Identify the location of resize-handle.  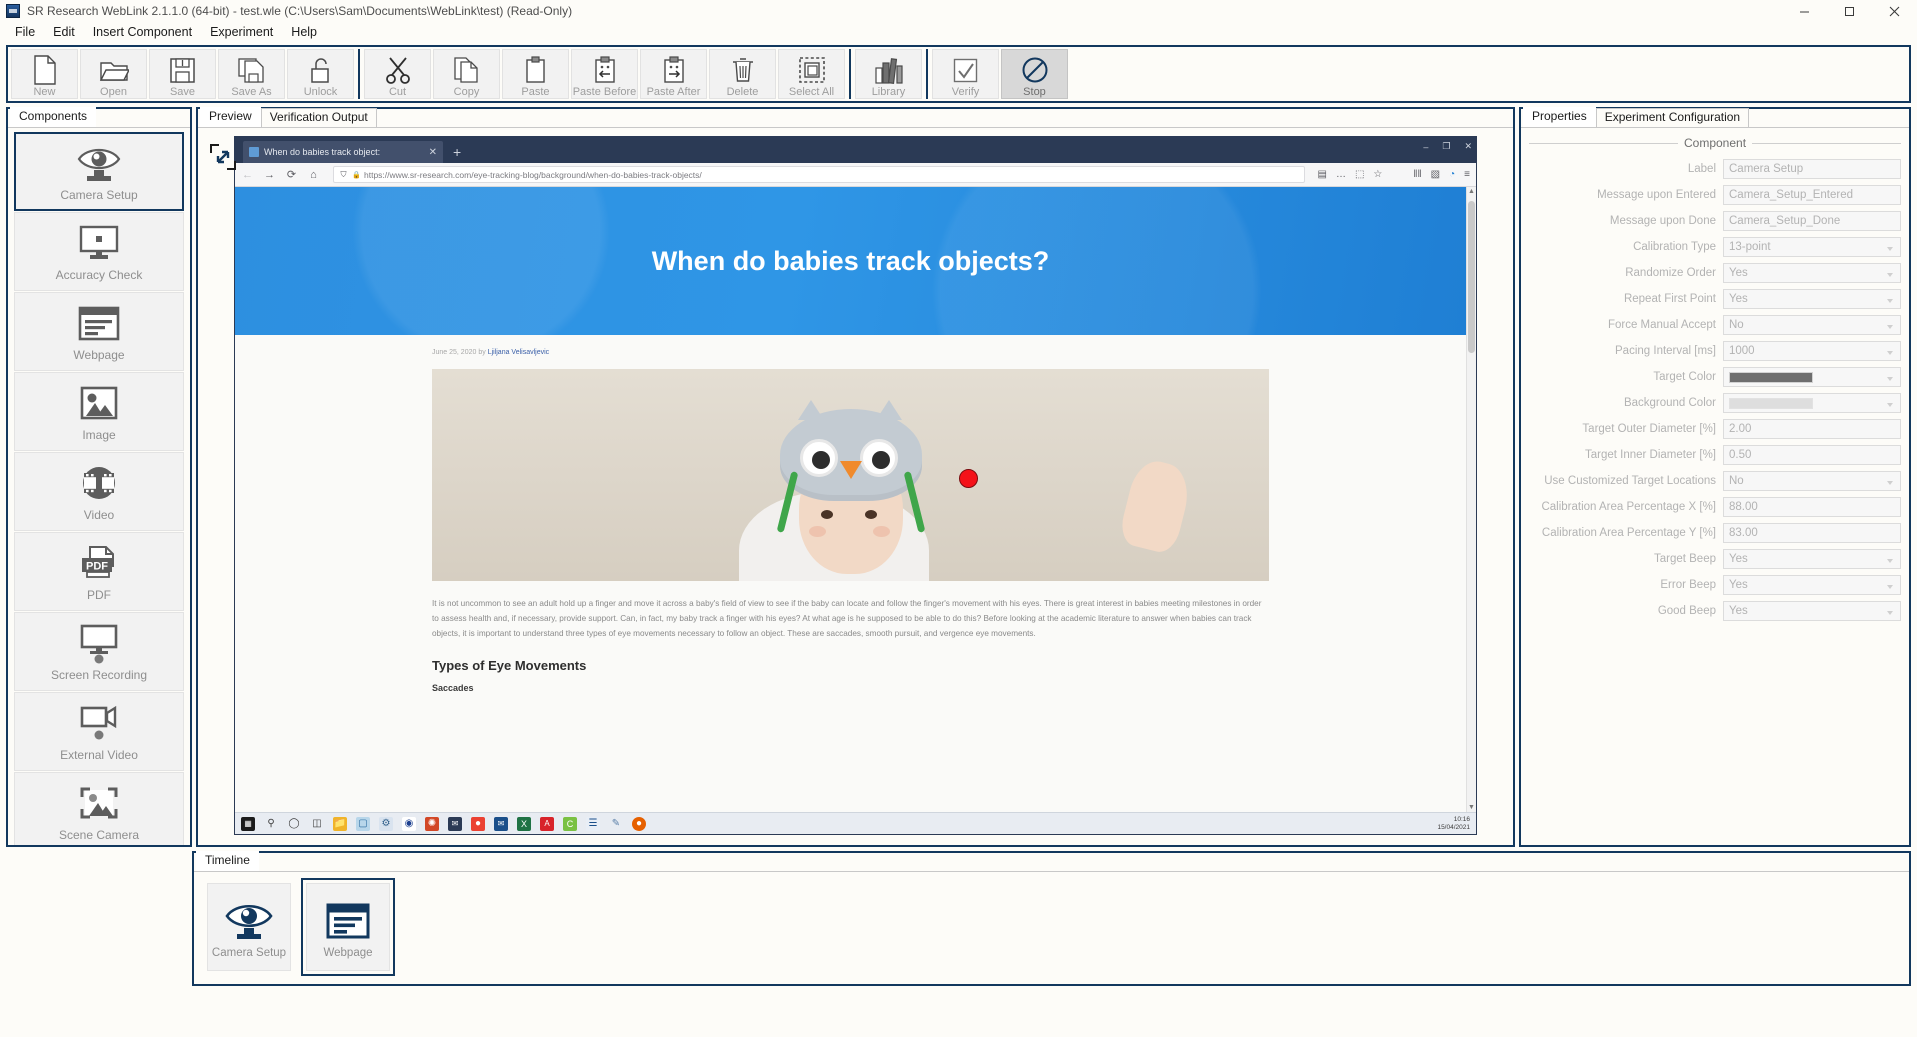
(223, 157).